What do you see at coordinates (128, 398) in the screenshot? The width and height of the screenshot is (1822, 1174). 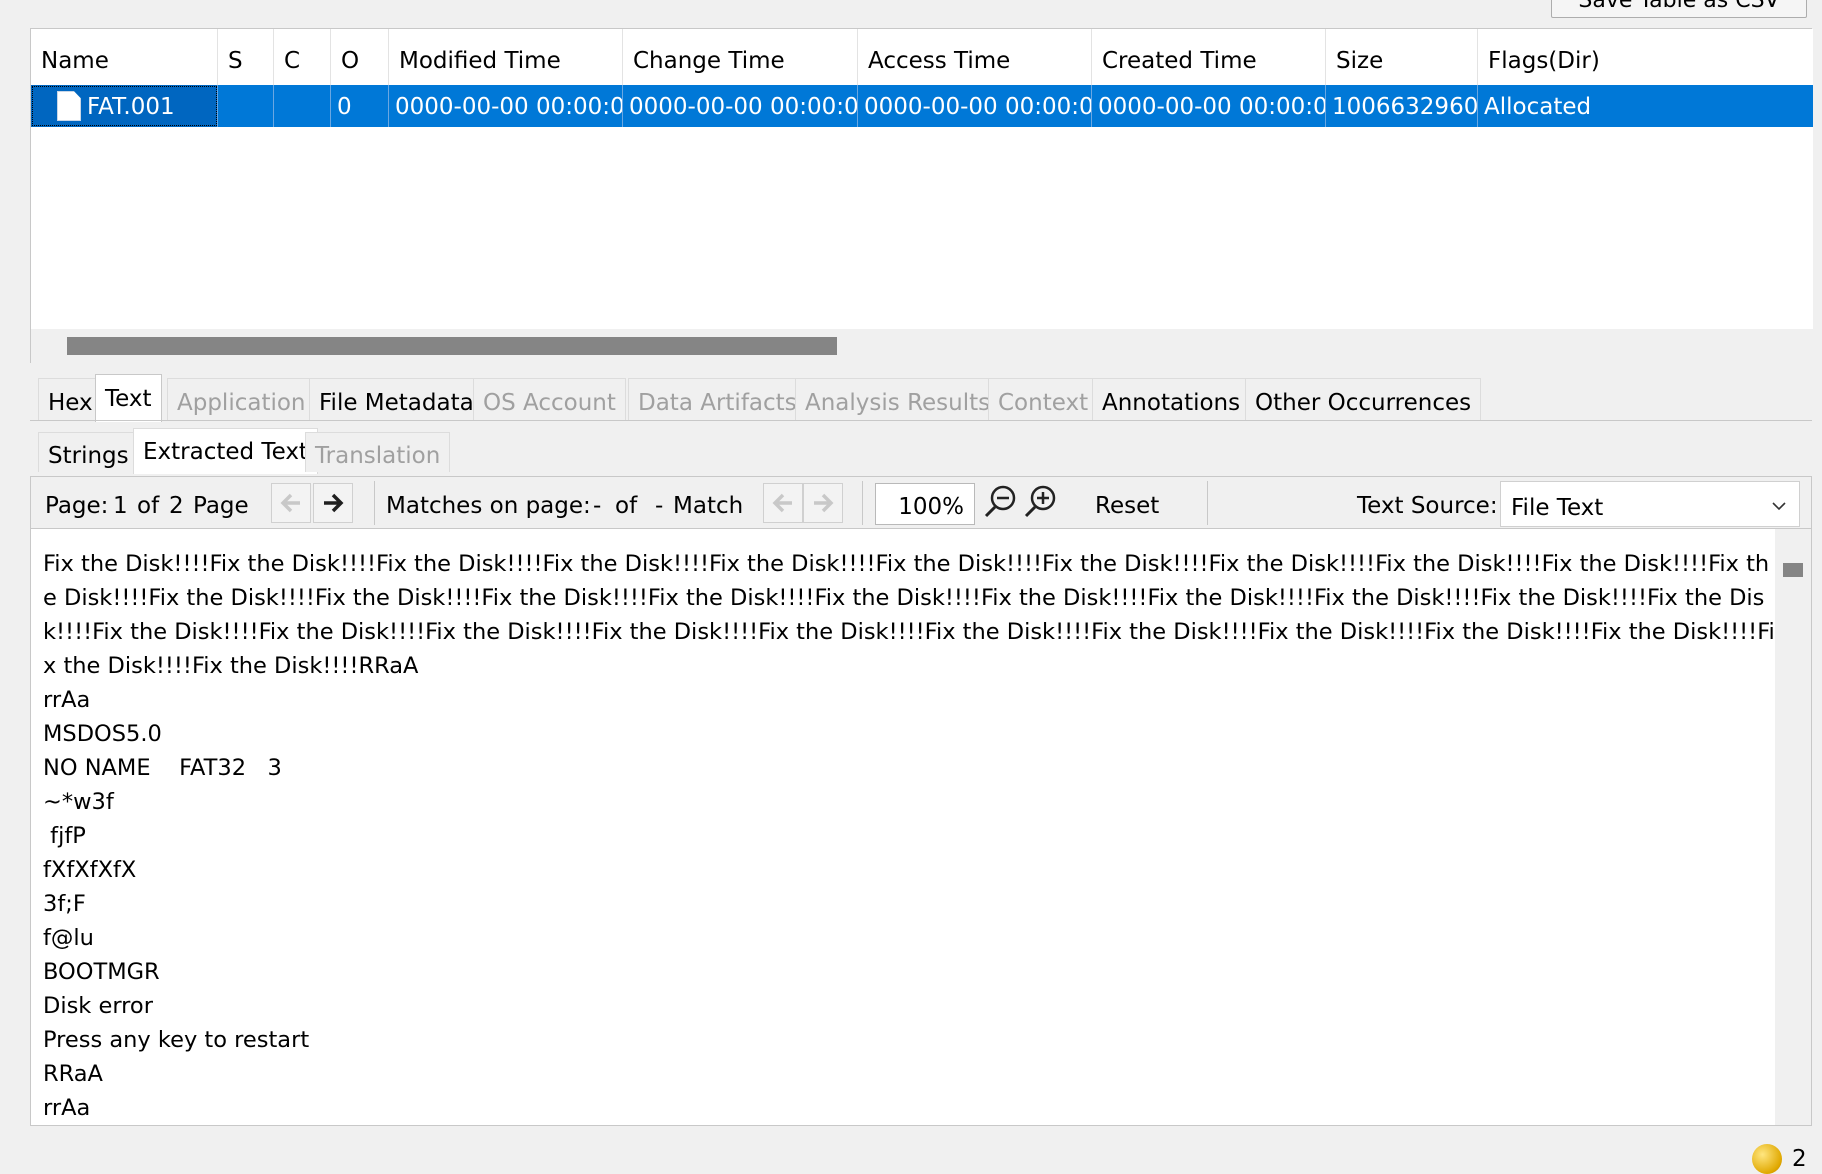 I see `tab-text: Text` at bounding box center [128, 398].